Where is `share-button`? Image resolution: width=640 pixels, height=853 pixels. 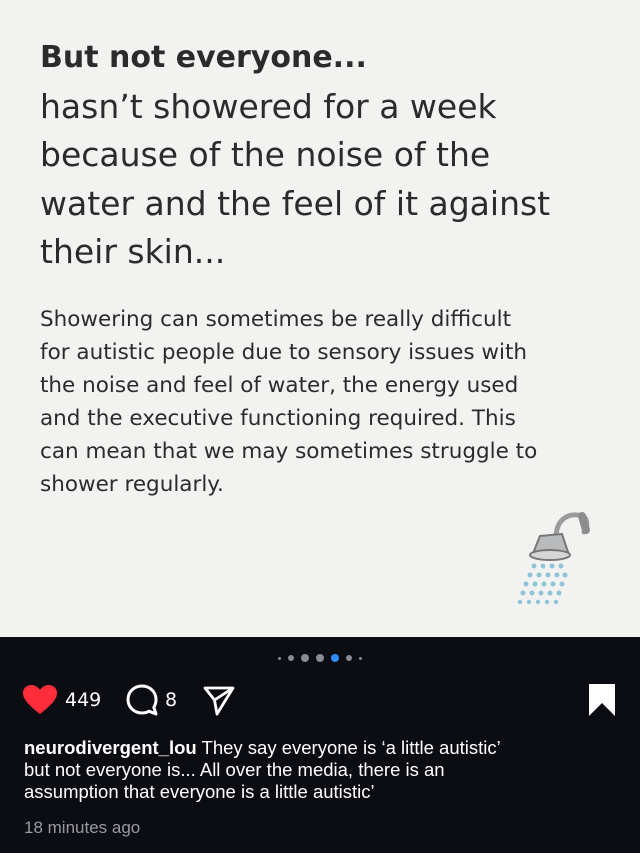 share-button is located at coordinates (219, 700).